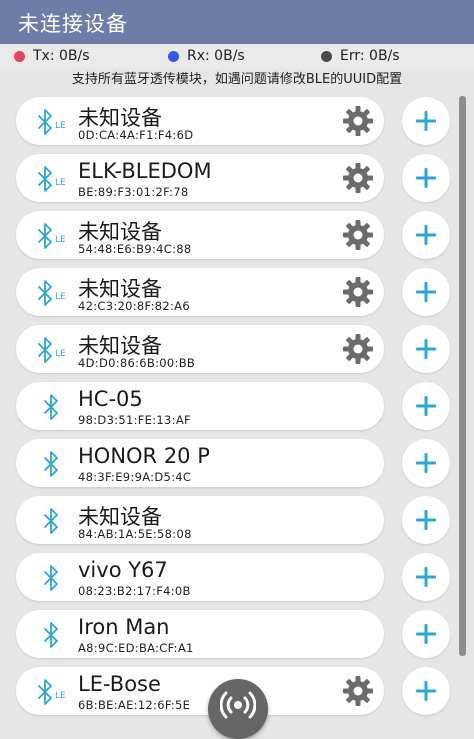  I want to click on device-row: vivo Y67 08:23:B2:17:F4:0B, so click(237, 577).